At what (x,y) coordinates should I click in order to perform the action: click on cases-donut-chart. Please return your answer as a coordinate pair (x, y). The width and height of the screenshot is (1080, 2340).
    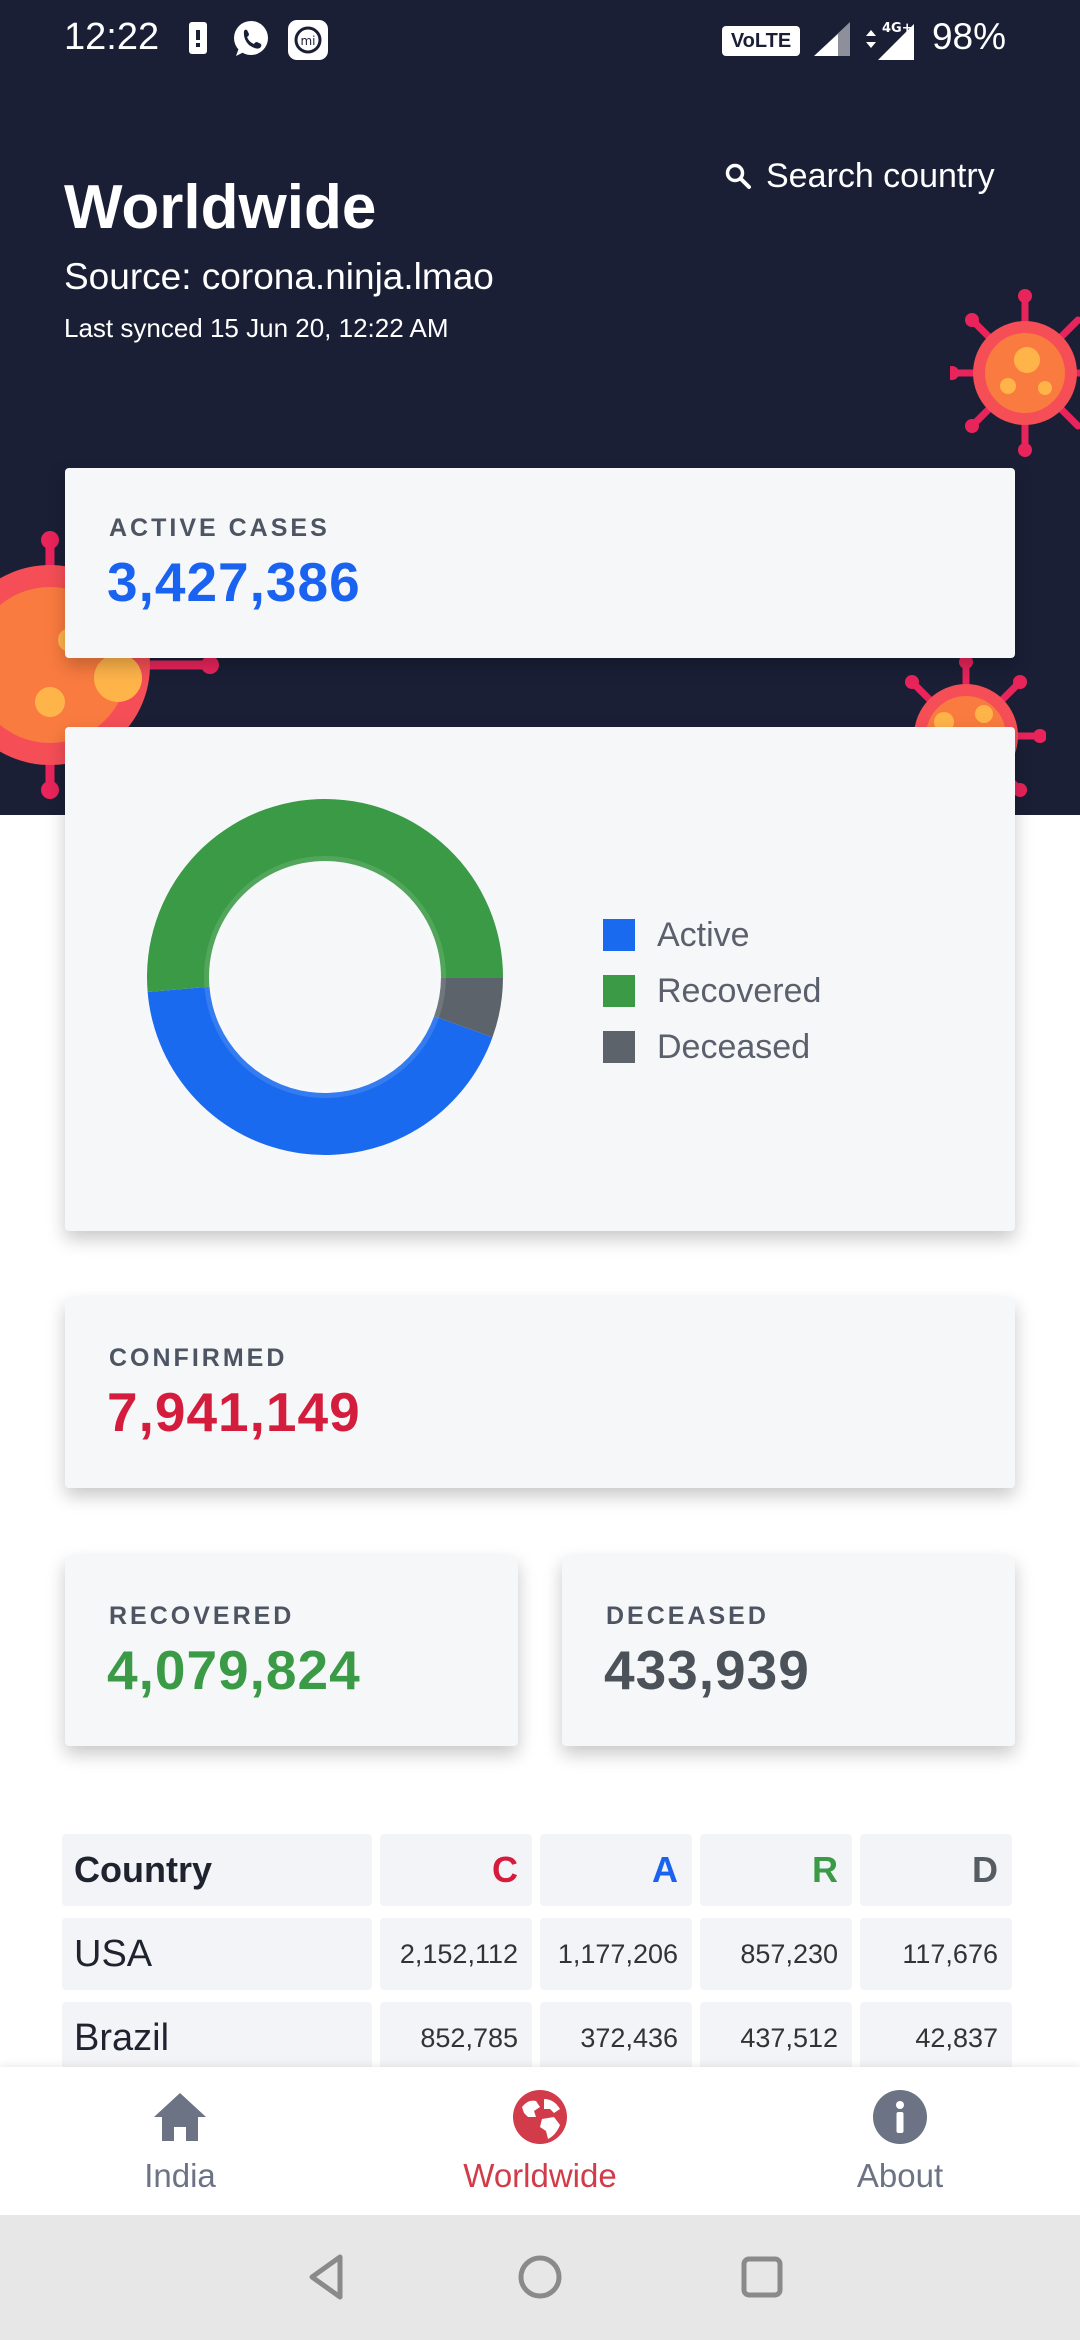
    Looking at the image, I should click on (324, 976).